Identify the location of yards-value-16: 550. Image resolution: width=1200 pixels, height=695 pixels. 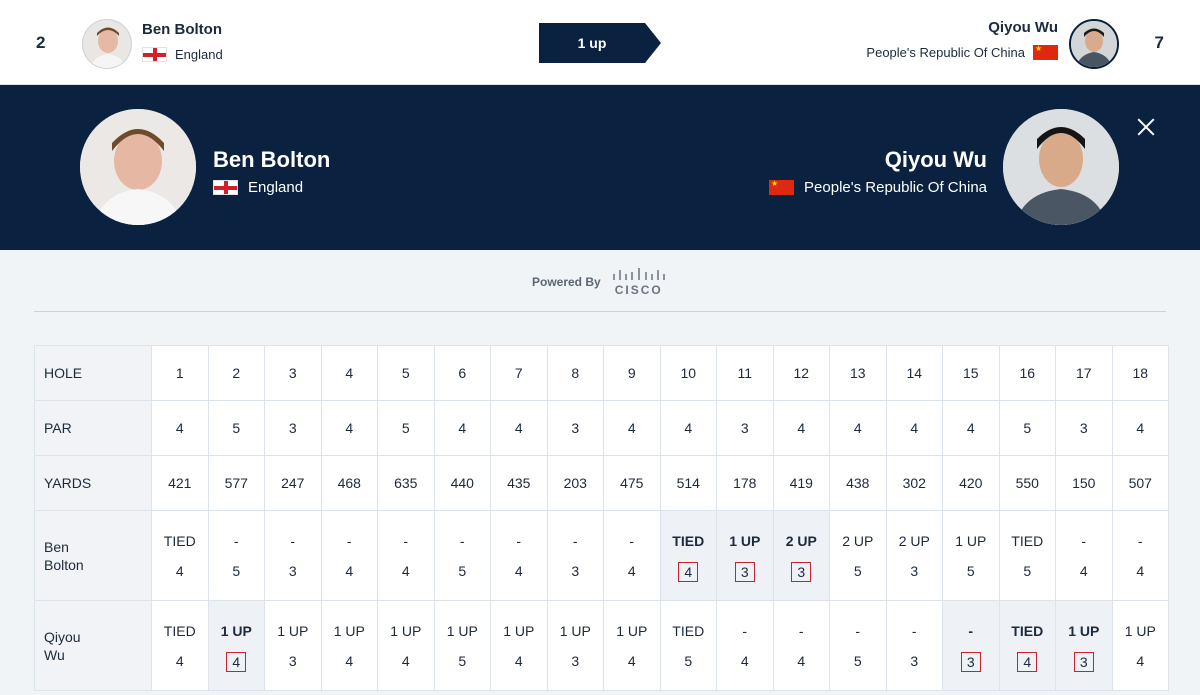
(1027, 483).